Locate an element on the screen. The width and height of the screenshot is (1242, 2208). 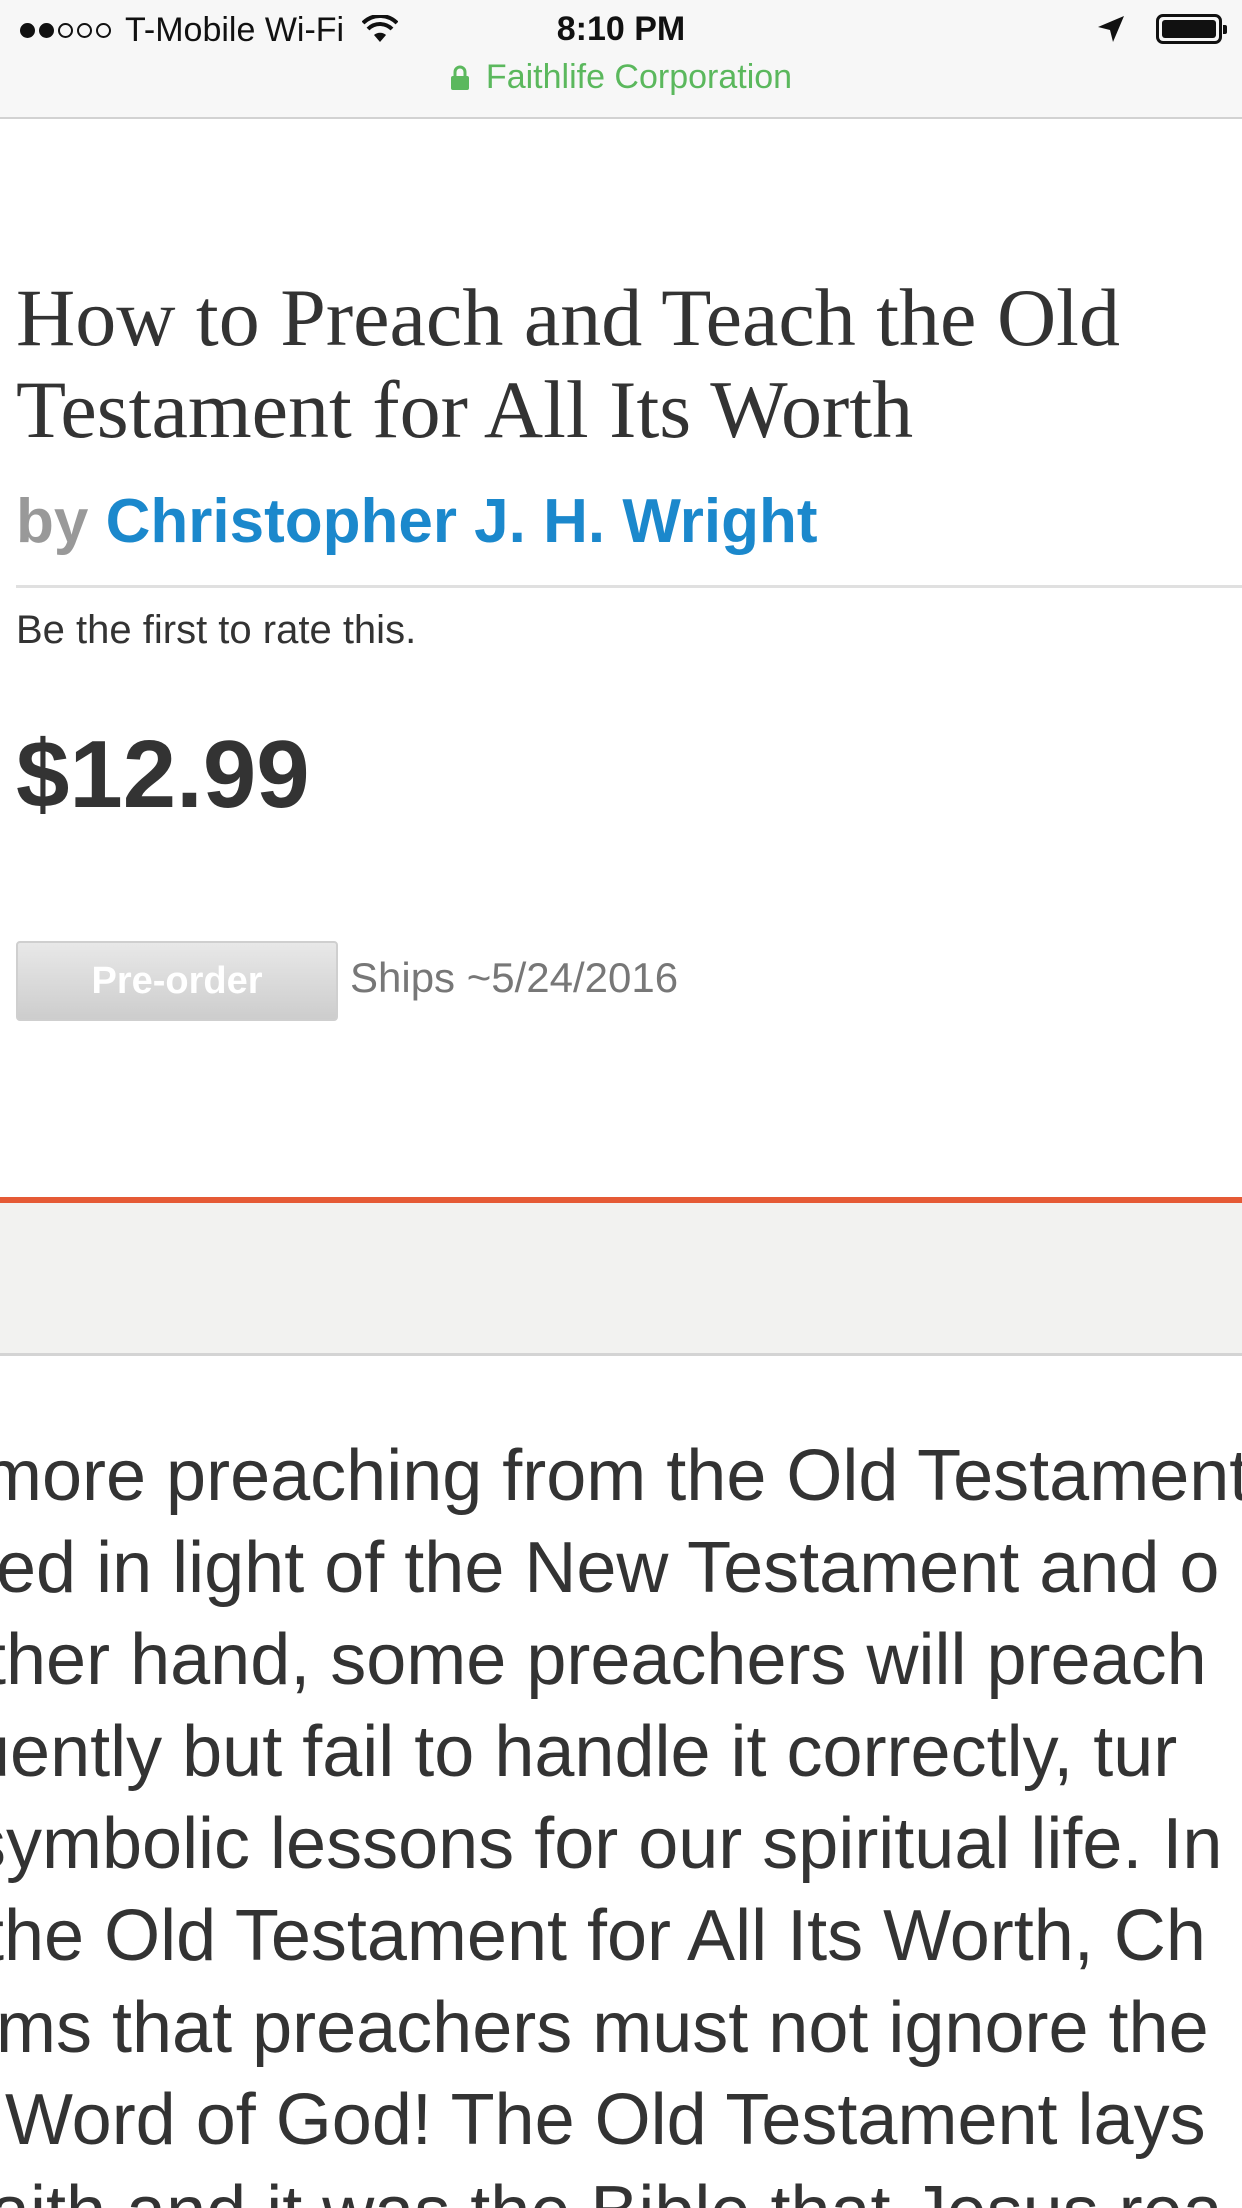
battery-icon is located at coordinates (1191, 29).